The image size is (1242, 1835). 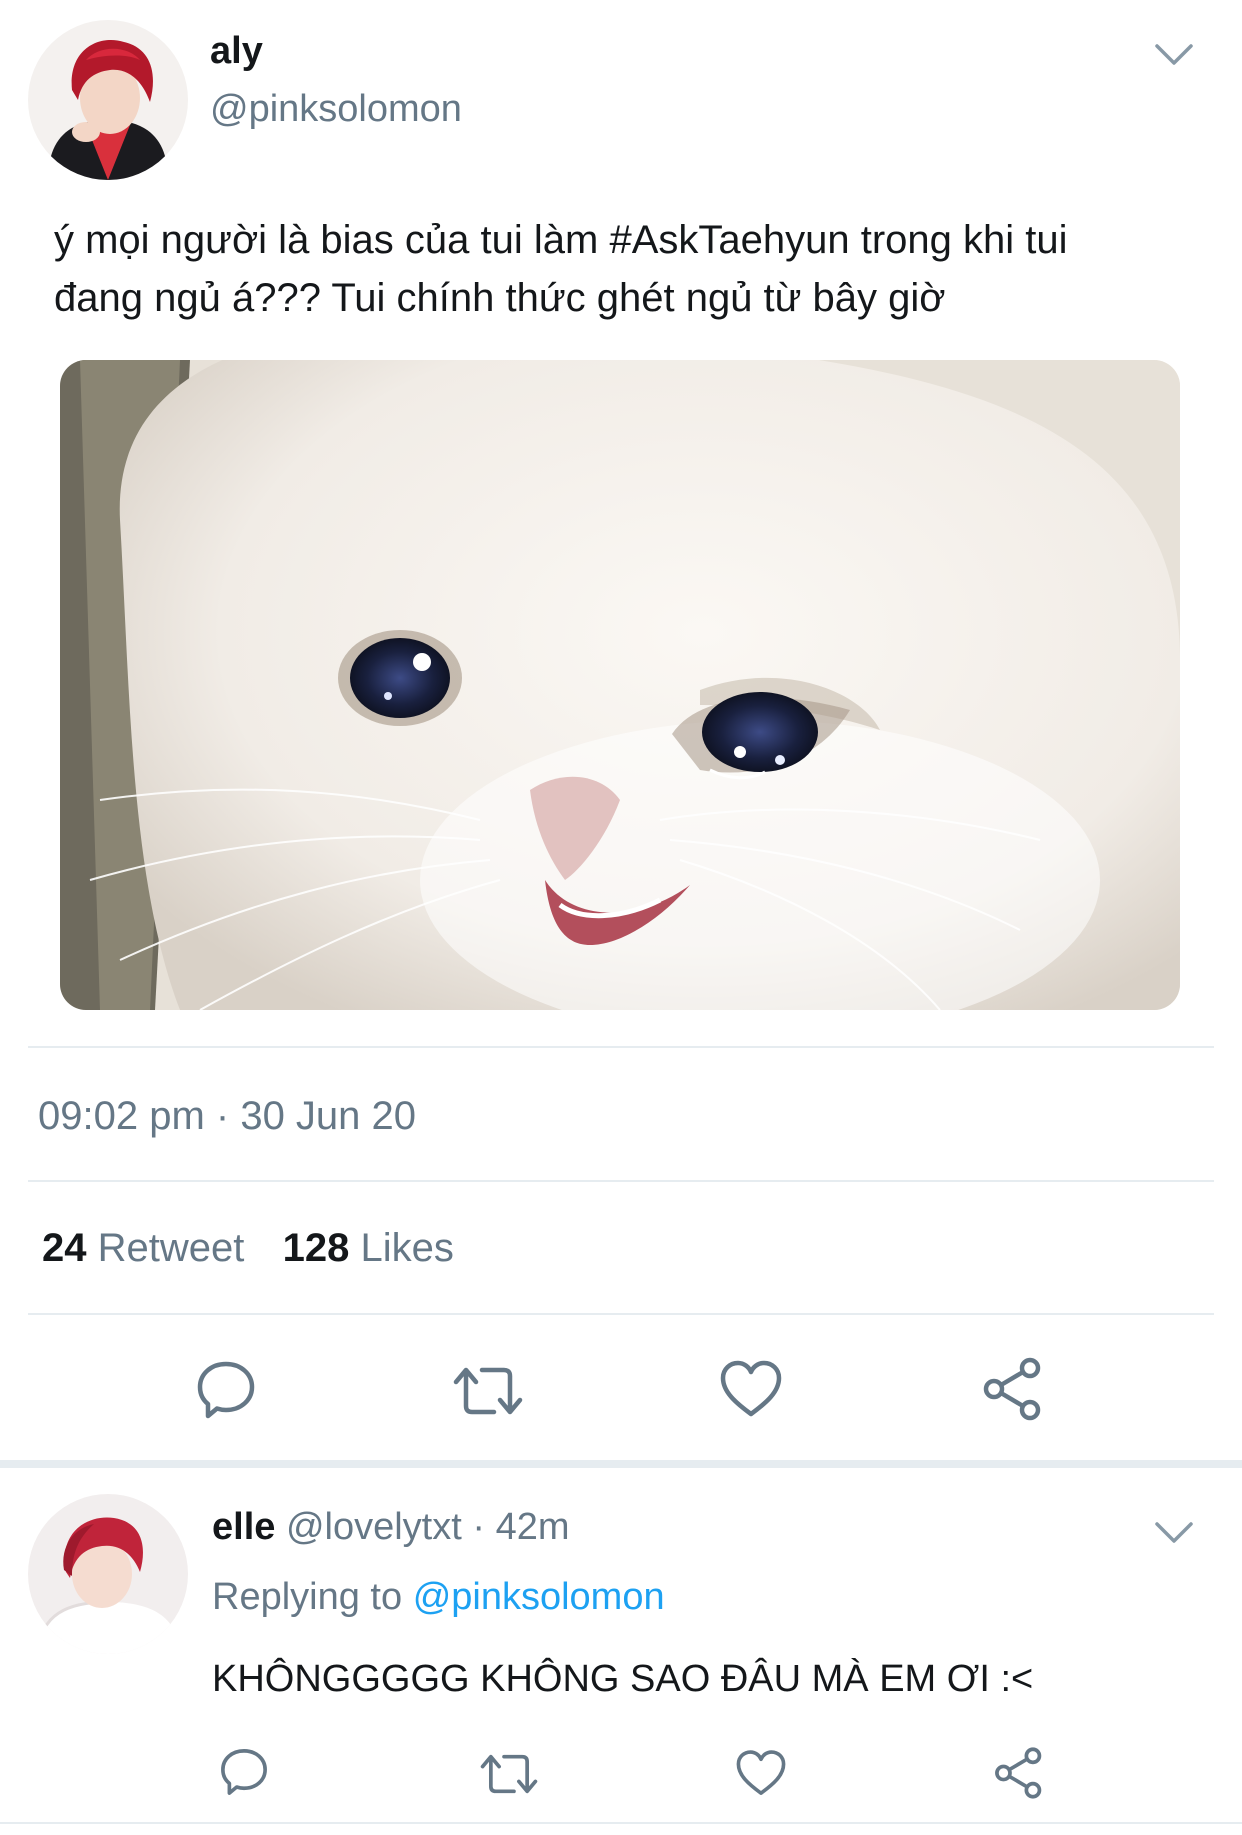 What do you see at coordinates (621, 1823) in the screenshot?
I see `bottom-divider` at bounding box center [621, 1823].